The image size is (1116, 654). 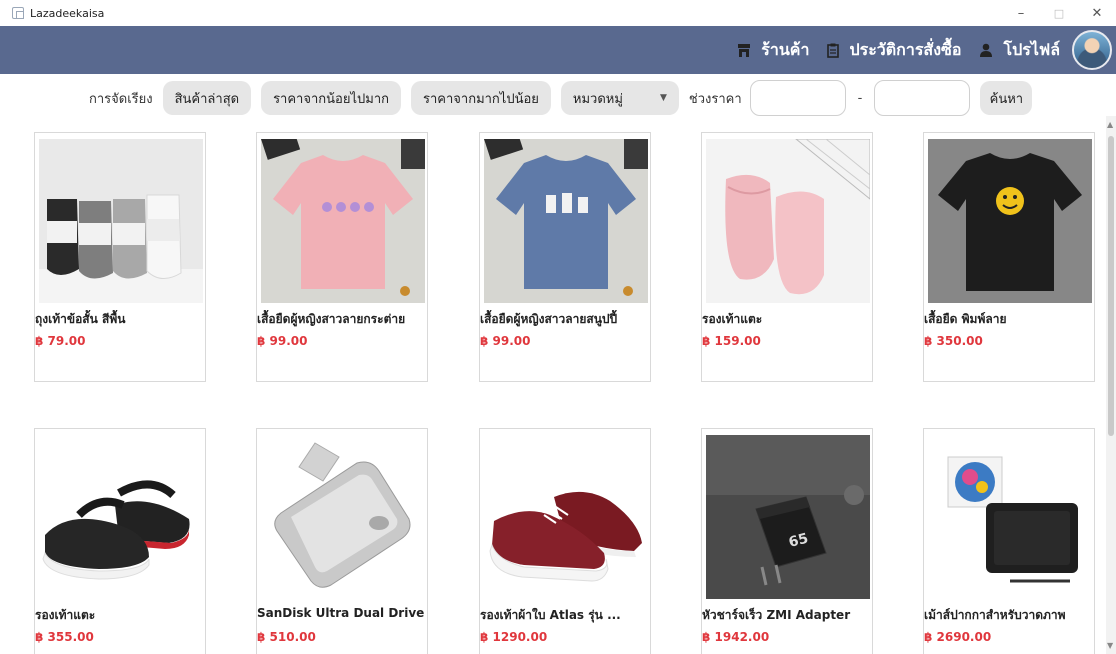 I want to click on product-name: หัวชาร์จเร็ว ZMI Adapter, so click(x=776, y=615).